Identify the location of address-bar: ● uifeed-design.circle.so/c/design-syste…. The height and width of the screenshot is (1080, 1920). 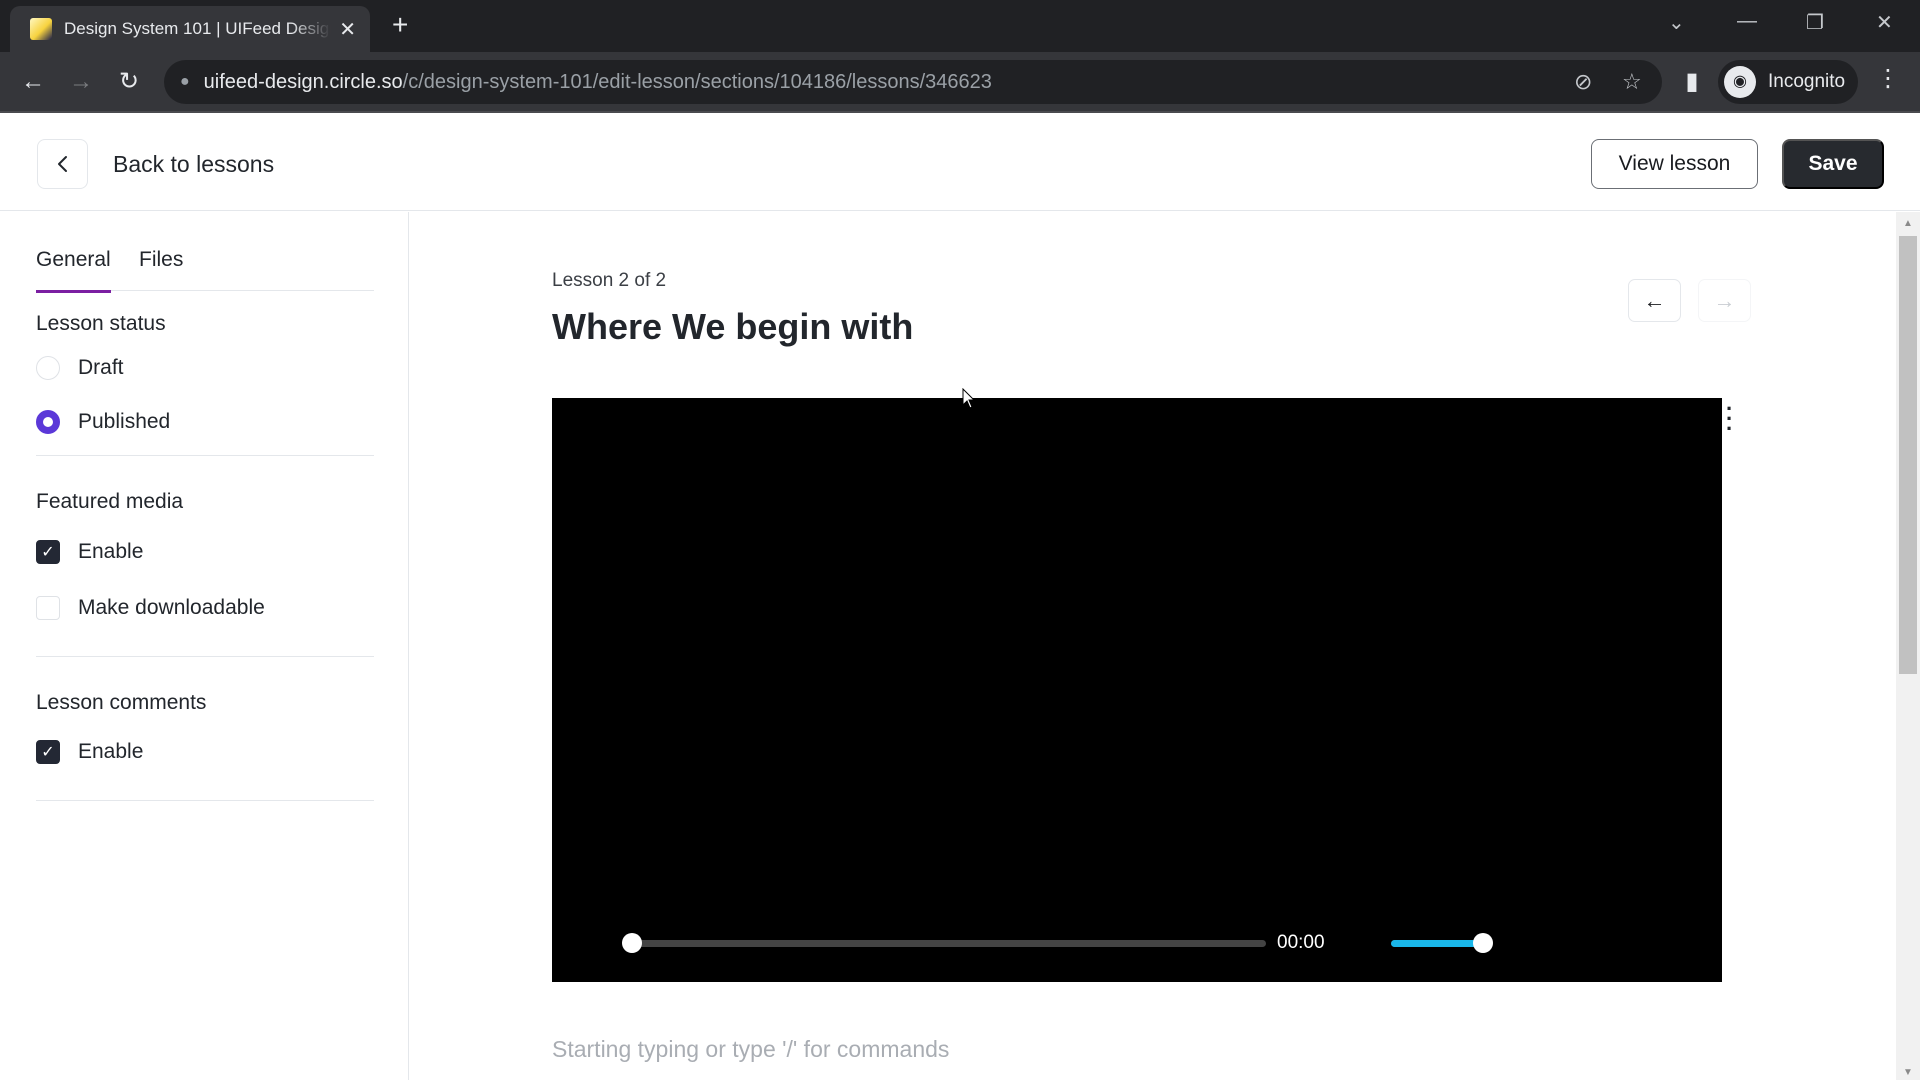
(913, 82).